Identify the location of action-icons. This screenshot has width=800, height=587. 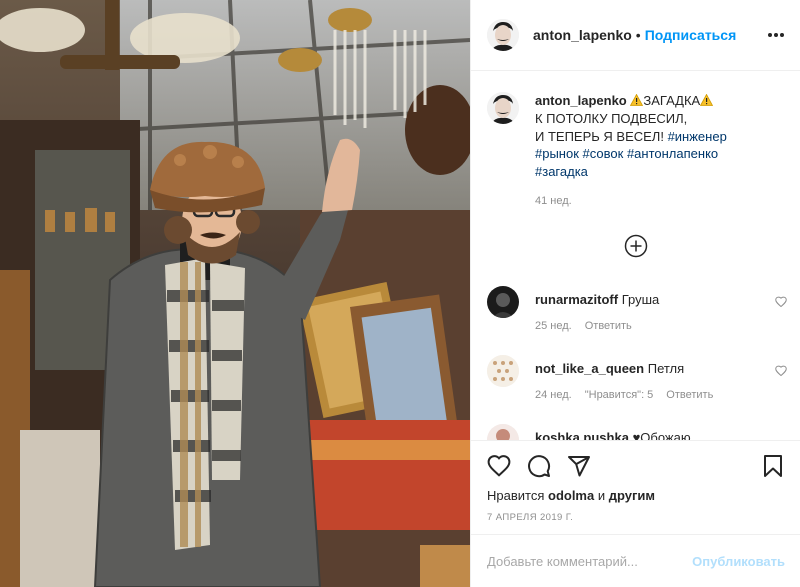
(539, 466).